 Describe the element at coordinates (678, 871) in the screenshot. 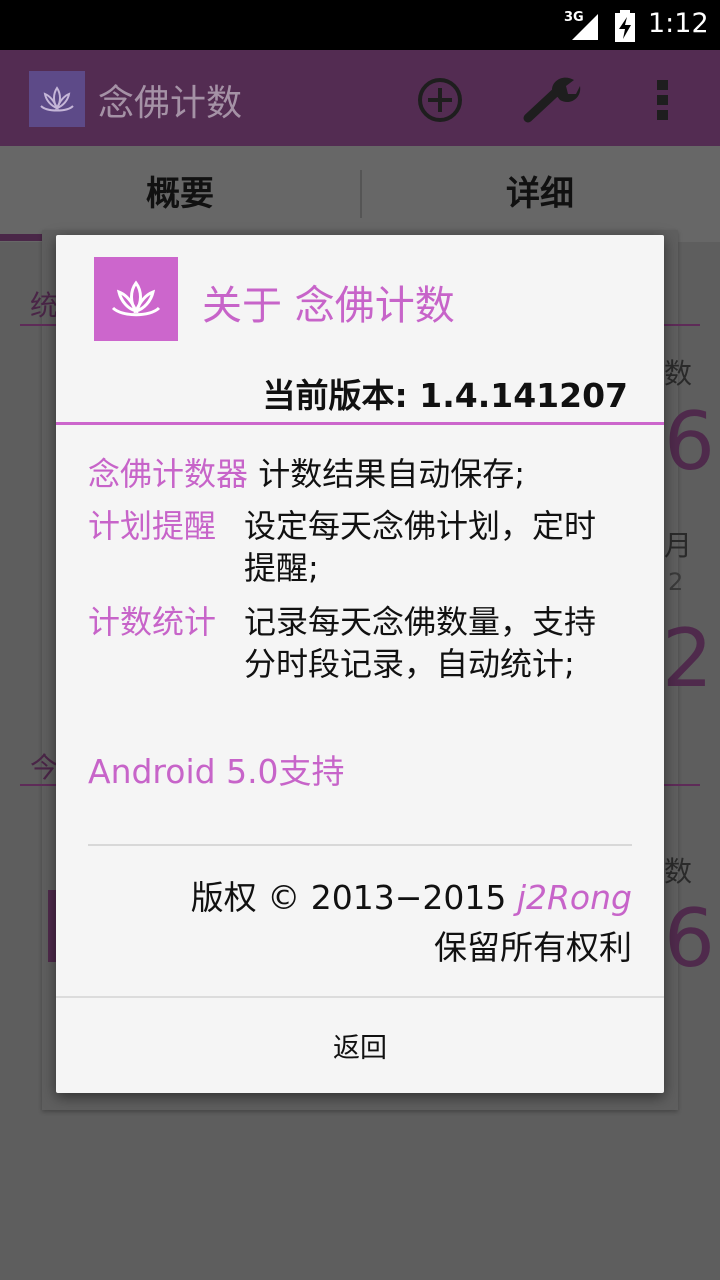

I see `count-label-2: 数` at that location.